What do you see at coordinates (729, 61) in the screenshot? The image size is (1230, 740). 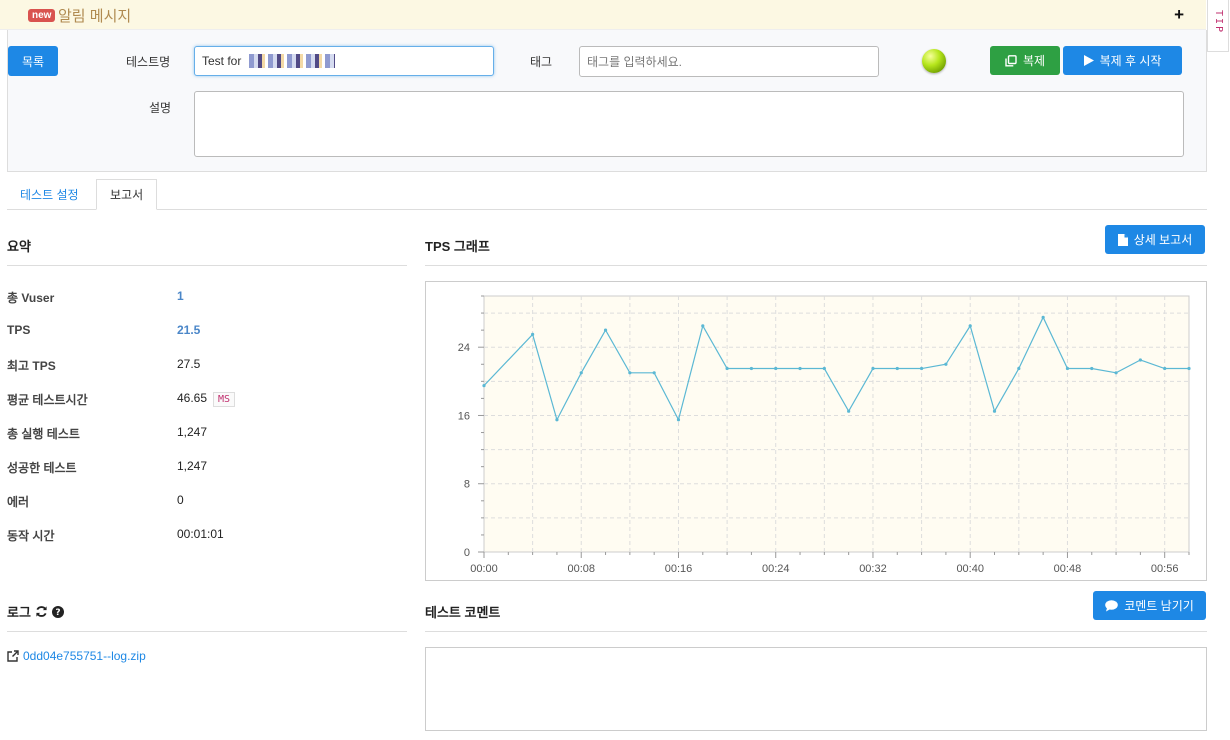 I see `tag-input: 태그를 입력하세요.` at bounding box center [729, 61].